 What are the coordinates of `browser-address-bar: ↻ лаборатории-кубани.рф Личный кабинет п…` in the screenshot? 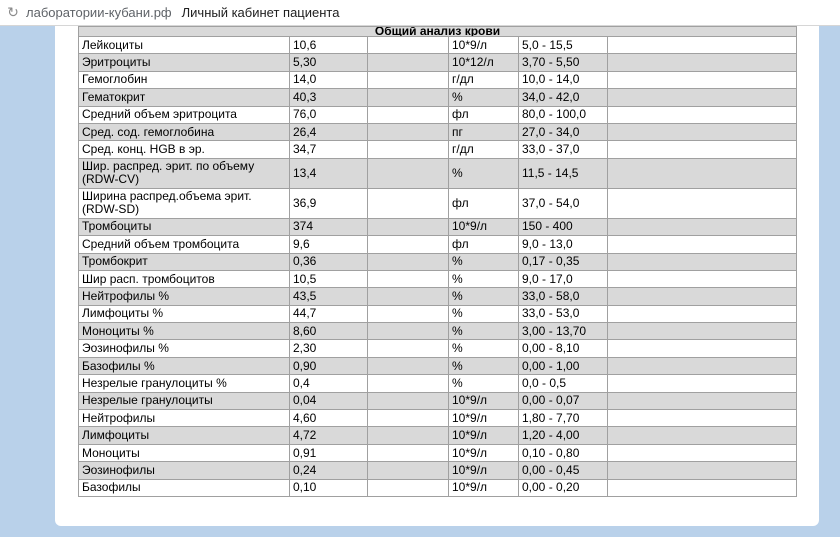 It's located at (420, 13).